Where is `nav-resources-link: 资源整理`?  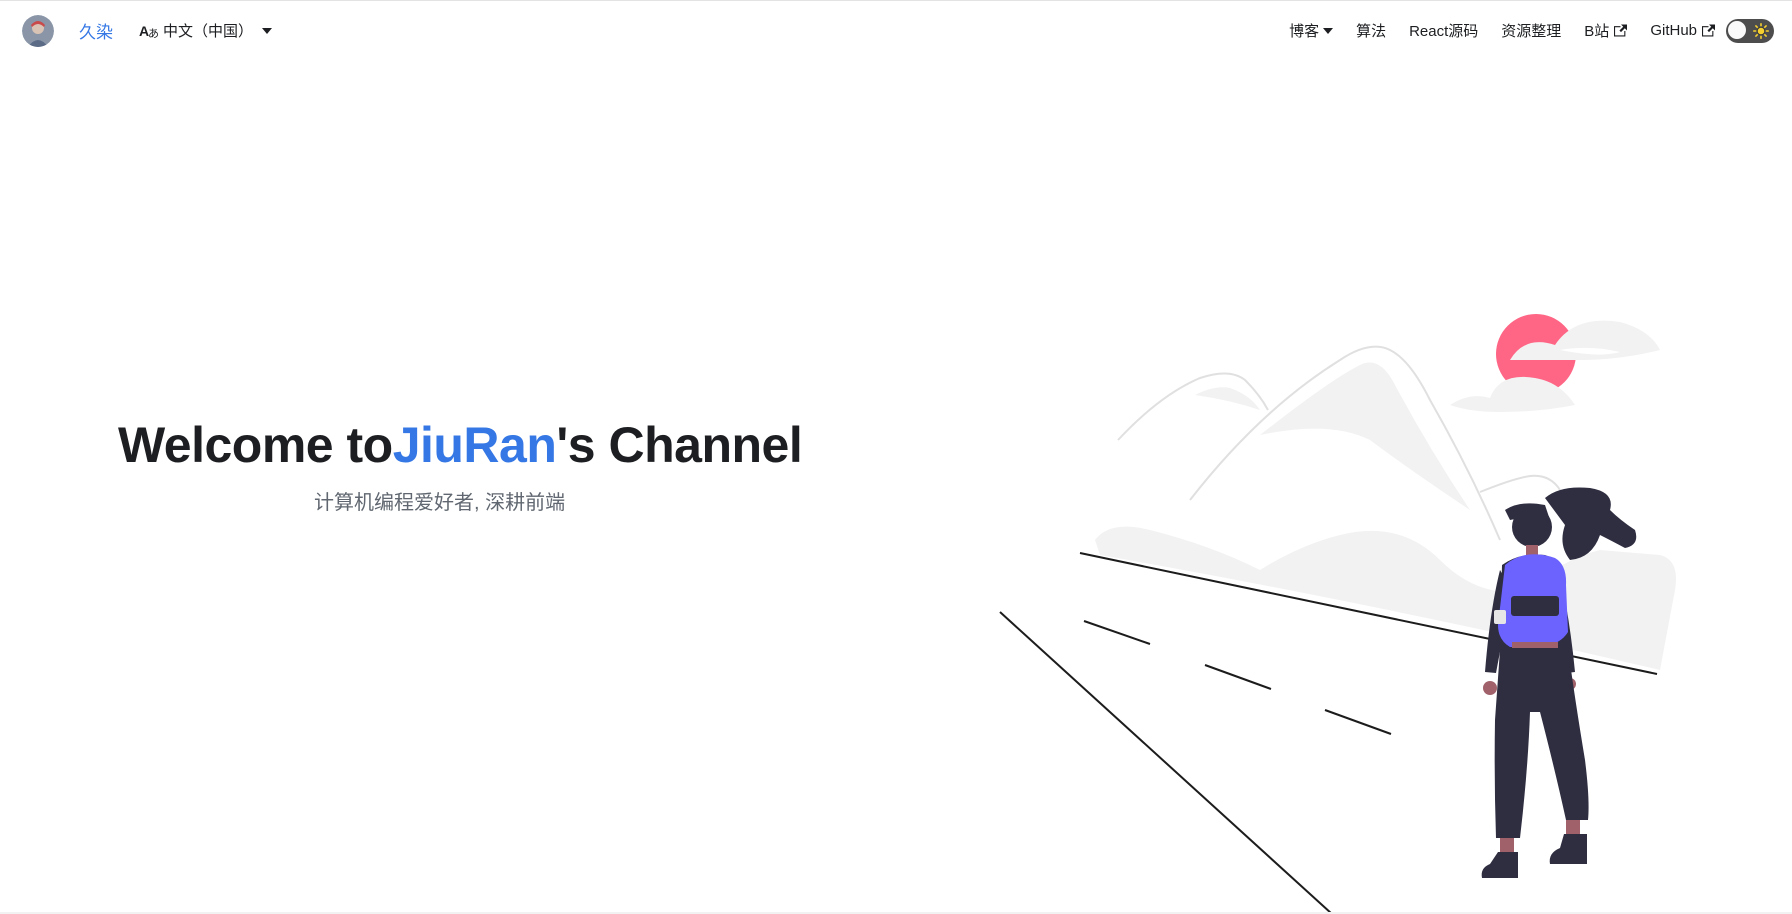 nav-resources-link: 资源整理 is located at coordinates (1531, 30).